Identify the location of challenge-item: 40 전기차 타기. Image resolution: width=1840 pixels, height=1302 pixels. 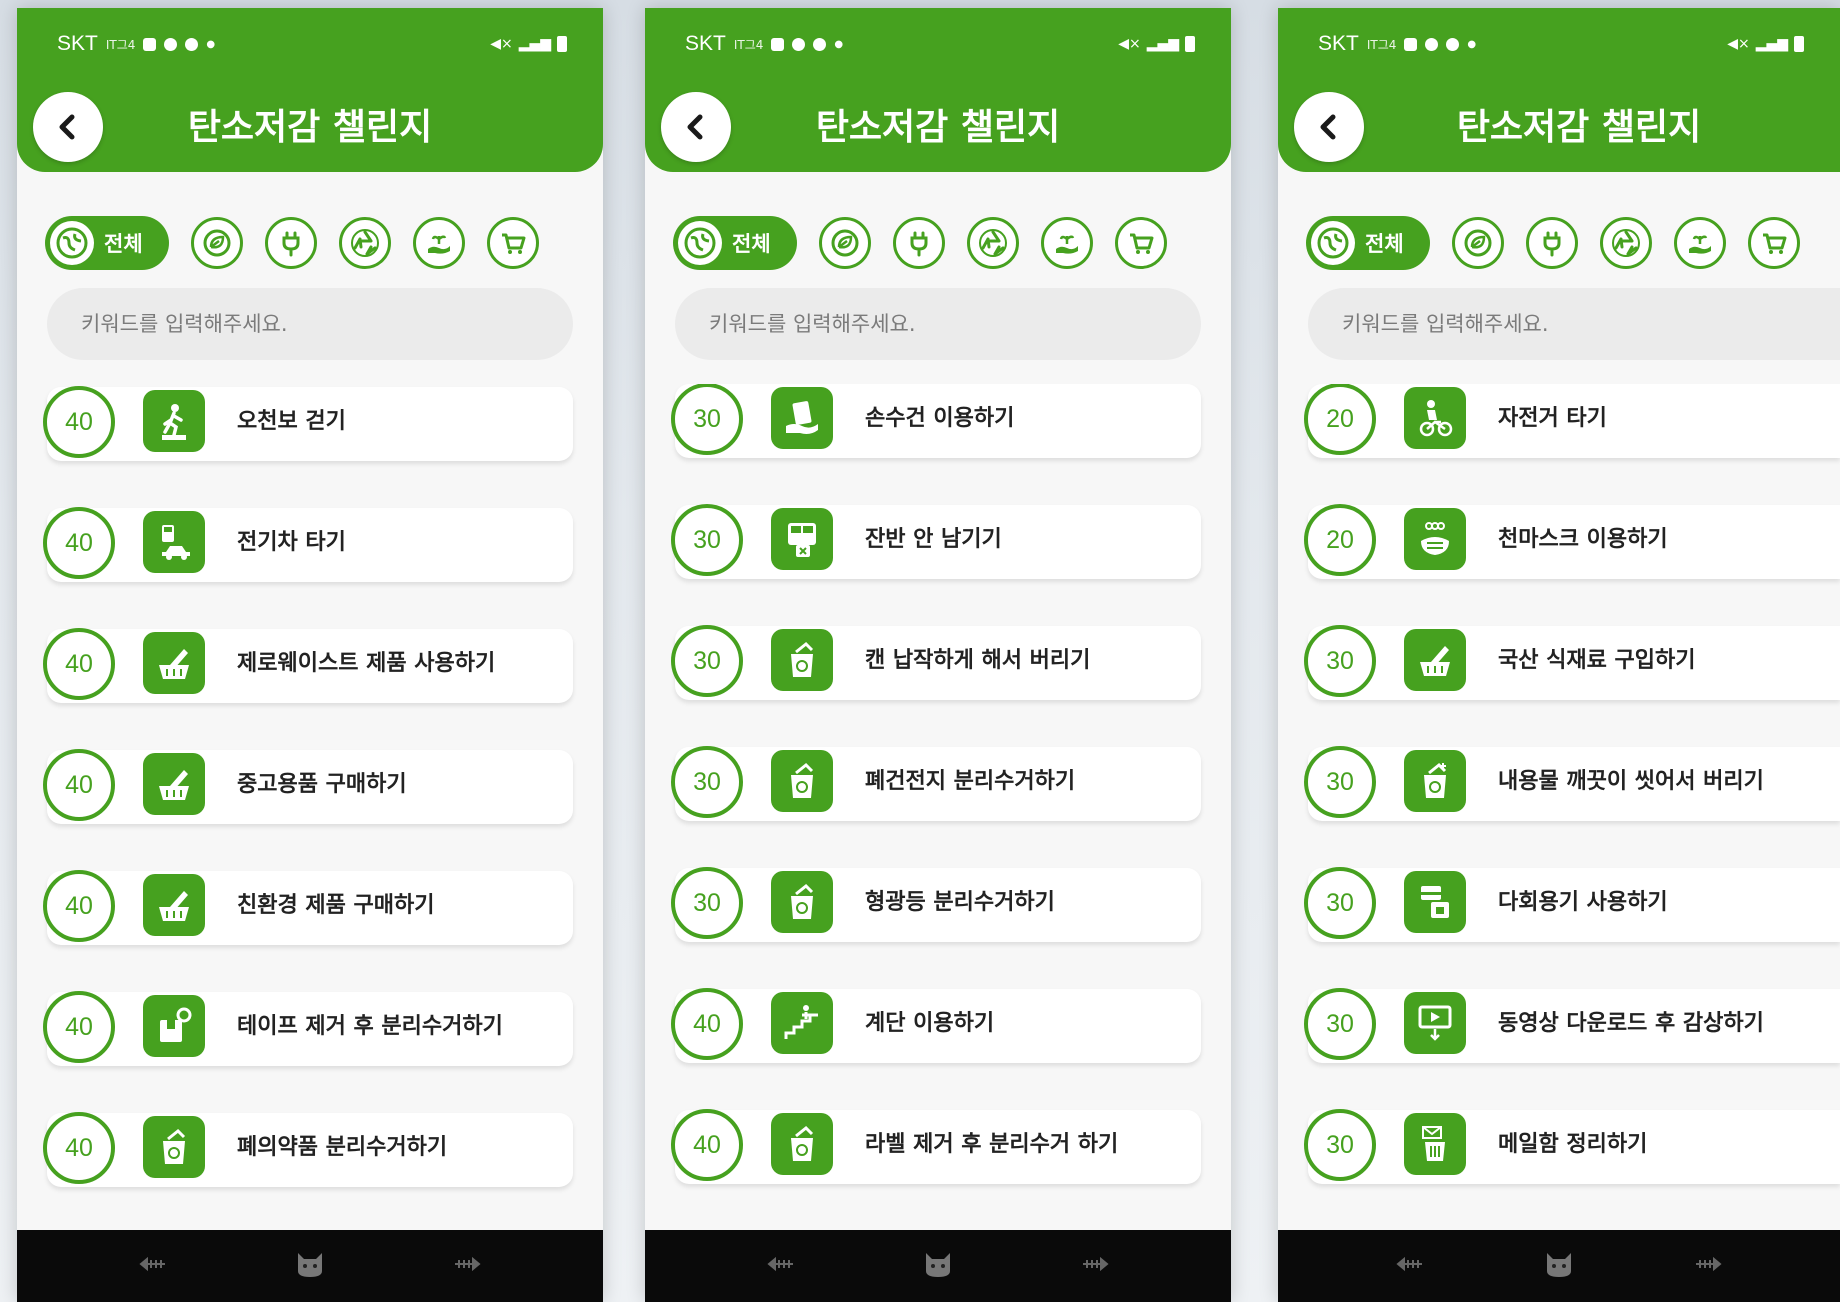
(308, 544).